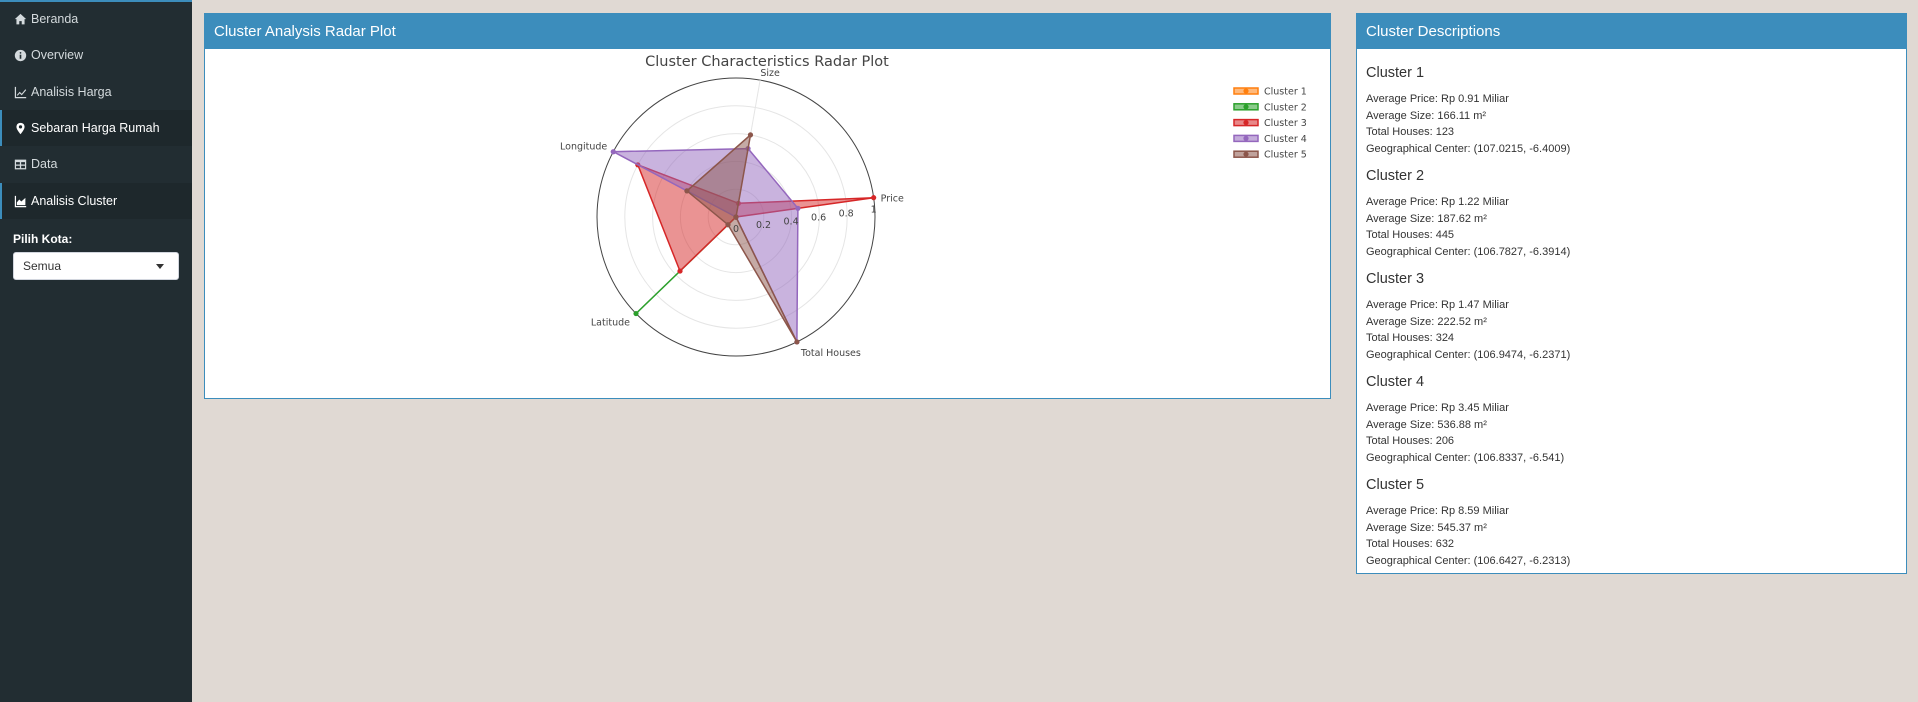  I want to click on cluster-total-houses: Total Houses: 445, so click(1410, 235).